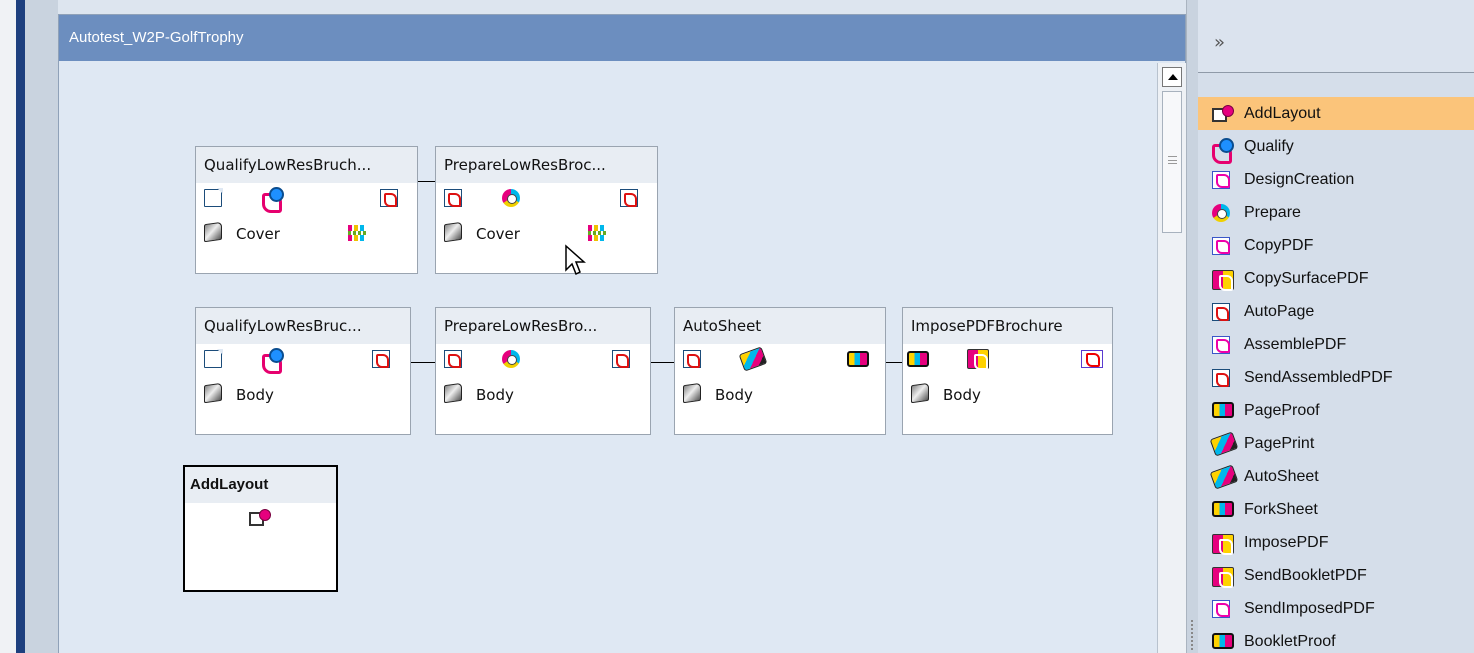 The height and width of the screenshot is (653, 1474). Describe the element at coordinates (260, 528) in the screenshot. I see `selected-workflow-node: AddLayout` at that location.